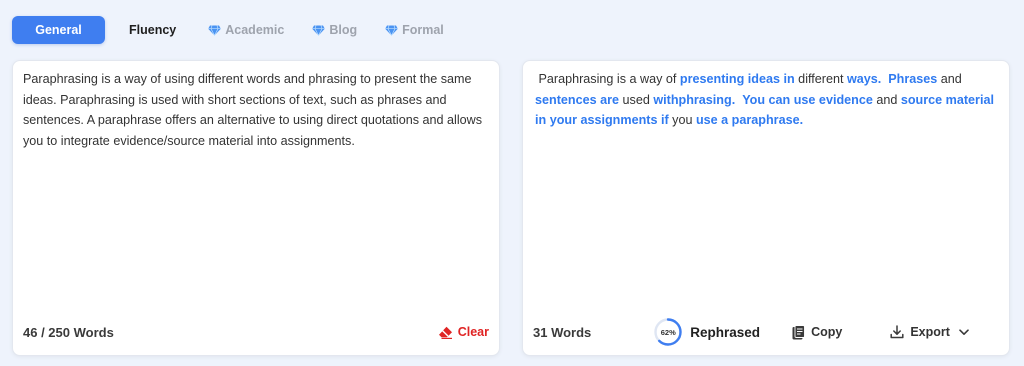 This screenshot has width=1024, height=366. What do you see at coordinates (817, 332) in the screenshot?
I see `copy-button: Copy` at bounding box center [817, 332].